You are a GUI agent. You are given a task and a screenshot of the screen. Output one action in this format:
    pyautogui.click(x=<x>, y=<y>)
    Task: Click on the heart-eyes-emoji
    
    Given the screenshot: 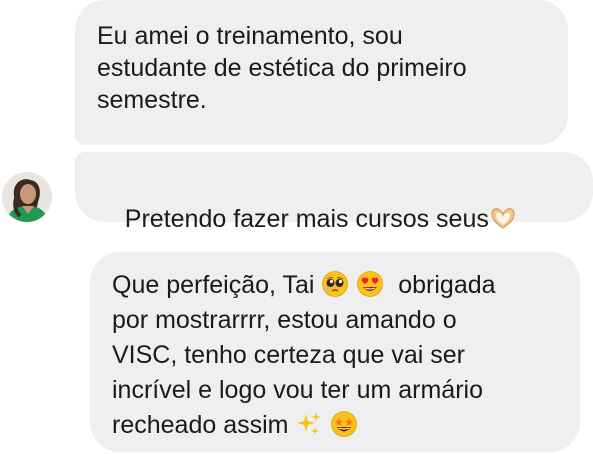 What is the action you would take?
    pyautogui.click(x=370, y=284)
    